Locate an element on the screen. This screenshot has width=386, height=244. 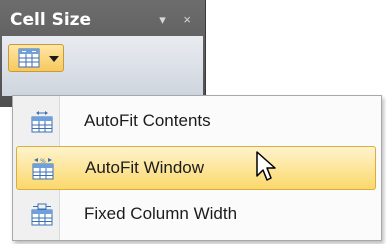
mouse-pointer-icon is located at coordinates (266, 166).